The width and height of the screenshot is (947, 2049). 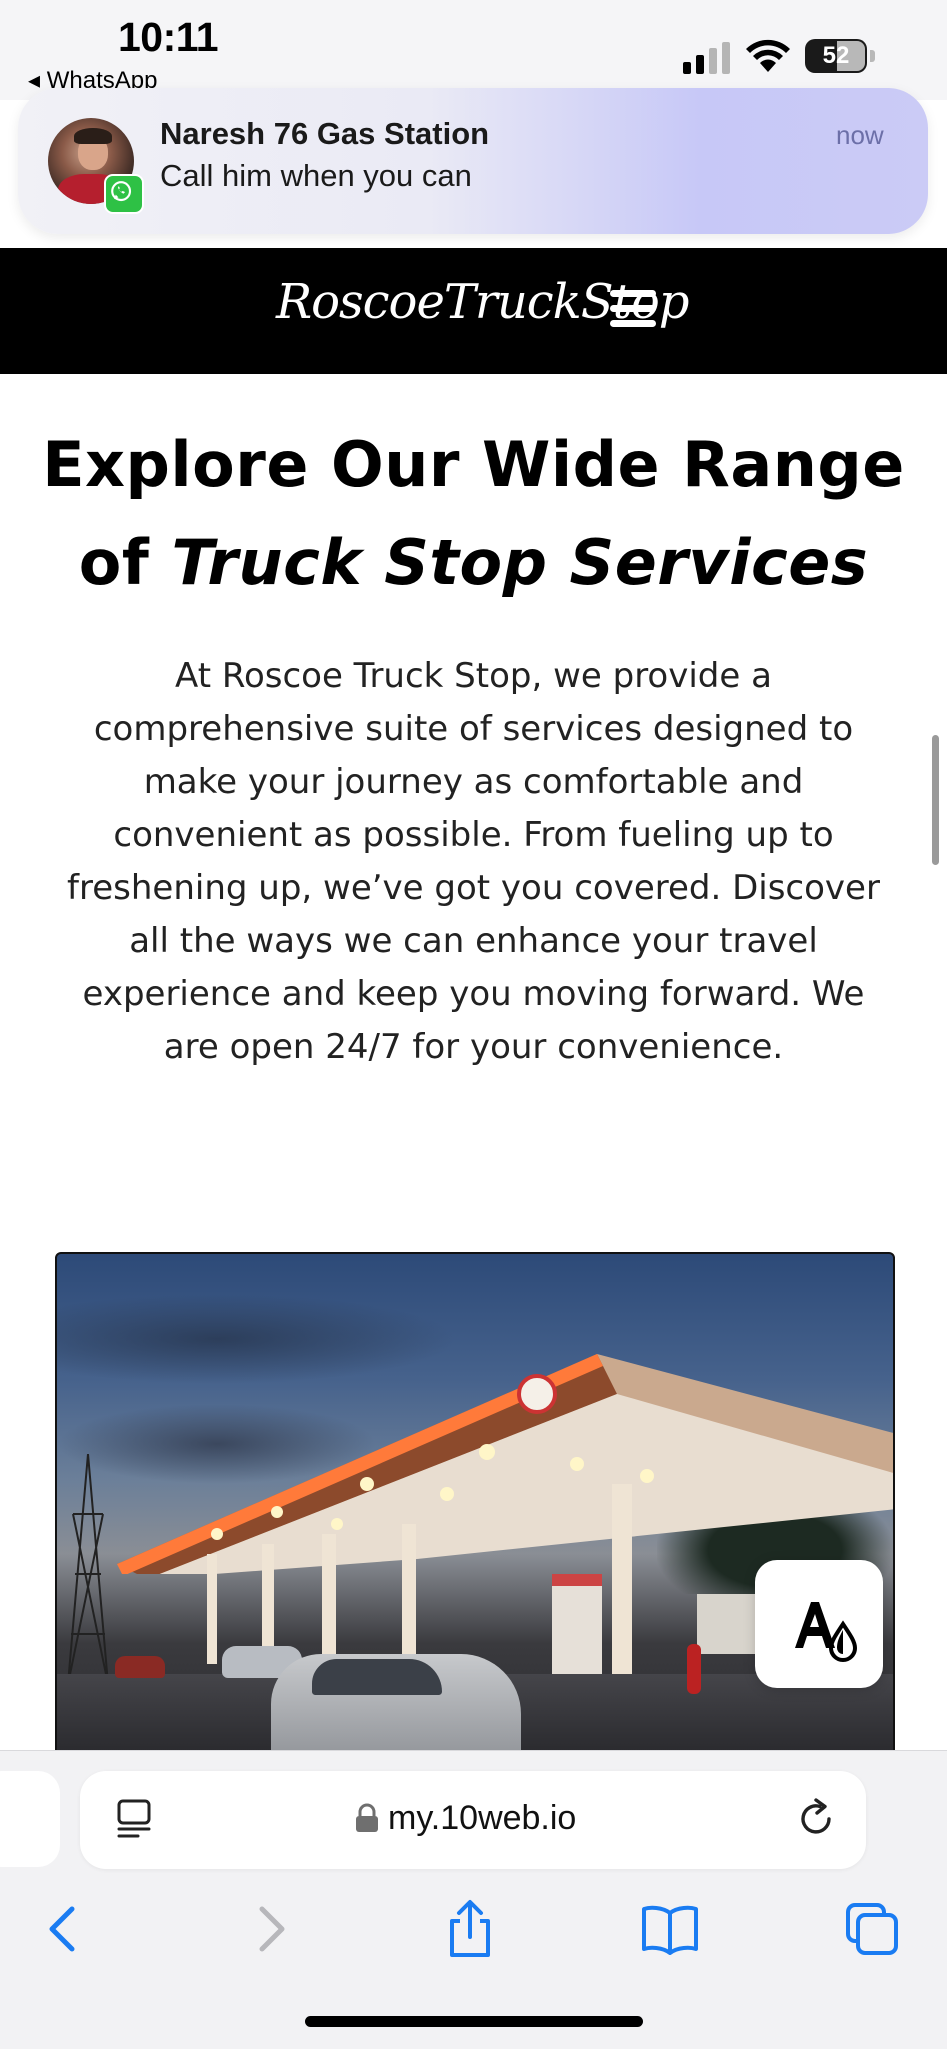 I want to click on battery-icon: 52, so click(x=841, y=56).